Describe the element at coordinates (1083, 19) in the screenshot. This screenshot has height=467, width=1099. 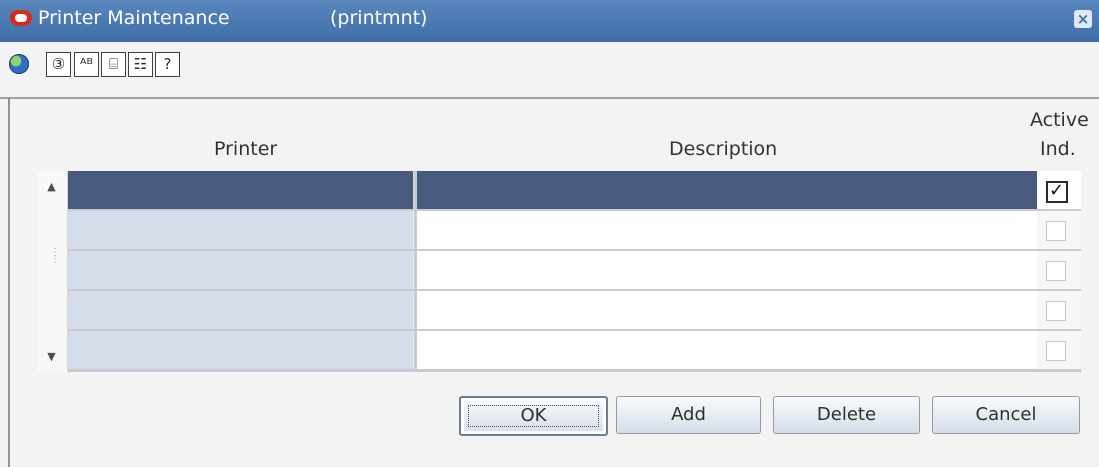
I see `close-icon: ×` at that location.